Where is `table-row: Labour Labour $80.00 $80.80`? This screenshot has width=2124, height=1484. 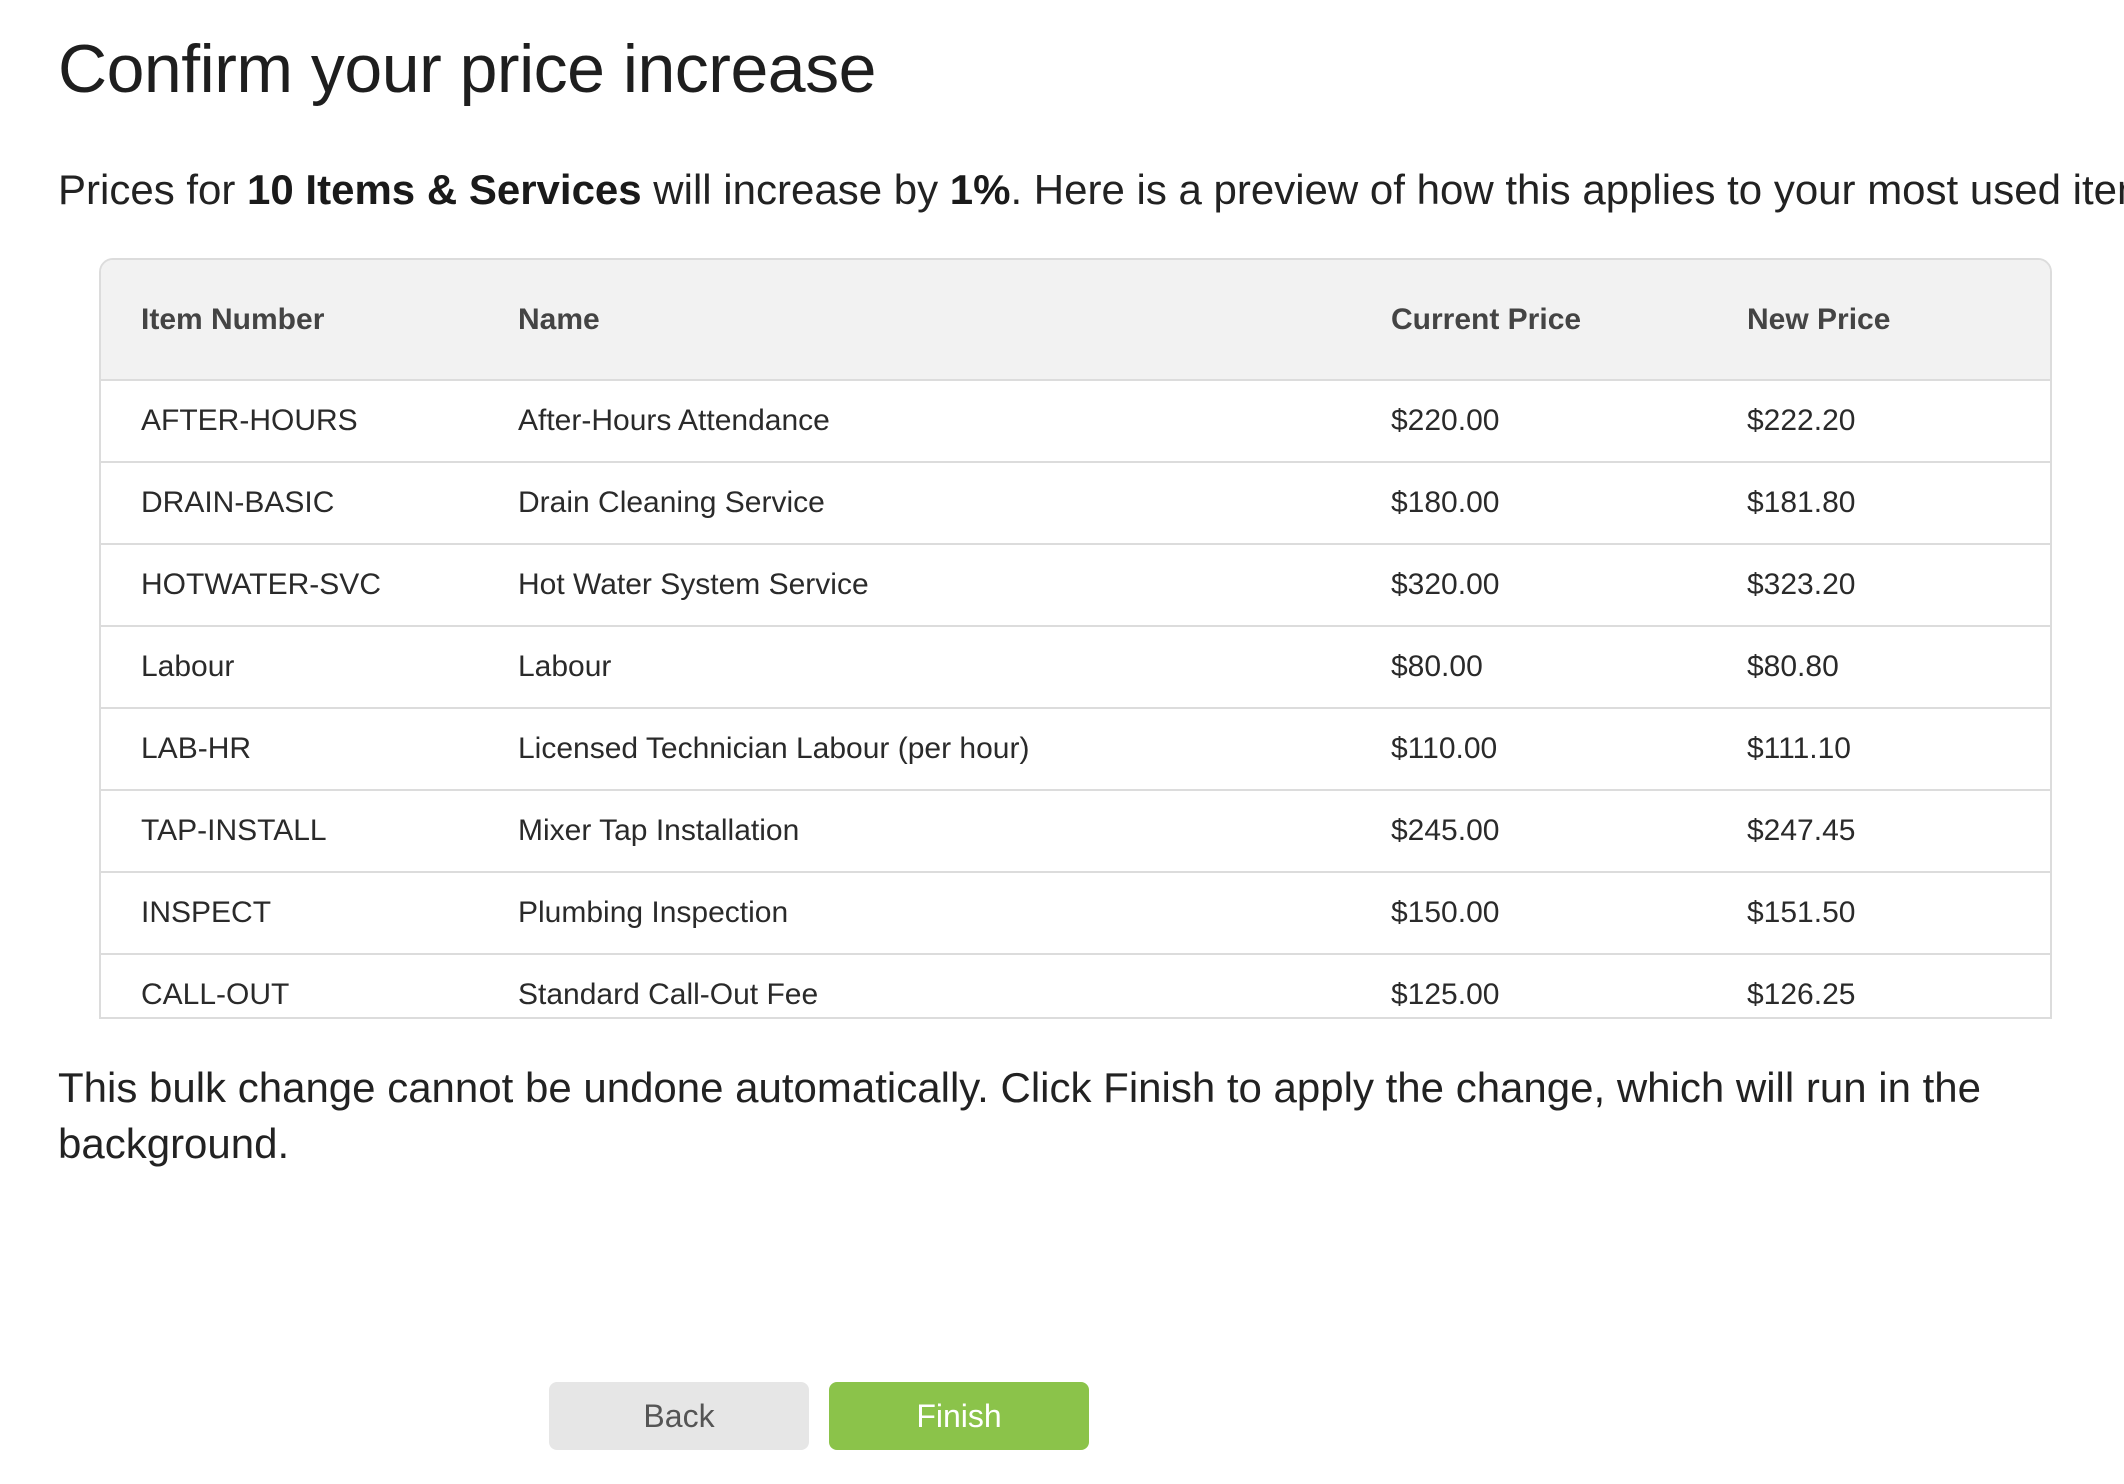
table-row: Labour Labour $80.00 $80.80 is located at coordinates (1075, 667).